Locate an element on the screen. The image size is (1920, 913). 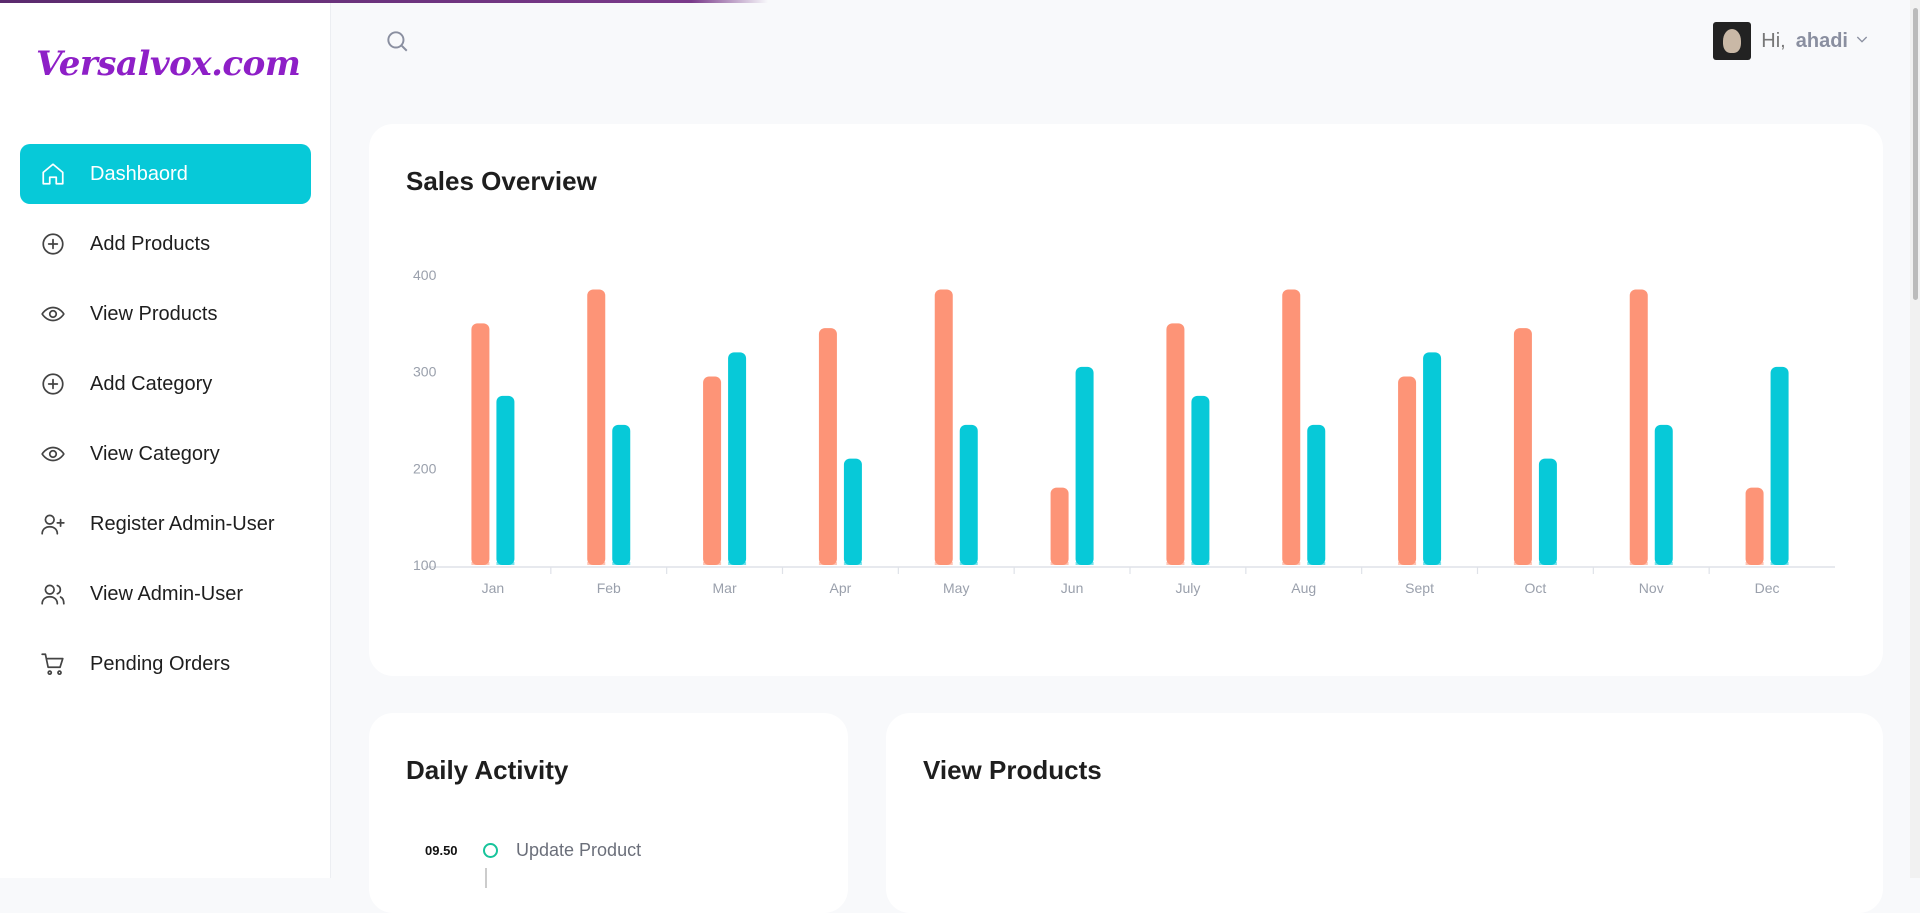
activity-time: 09.50 is located at coordinates (441, 850).